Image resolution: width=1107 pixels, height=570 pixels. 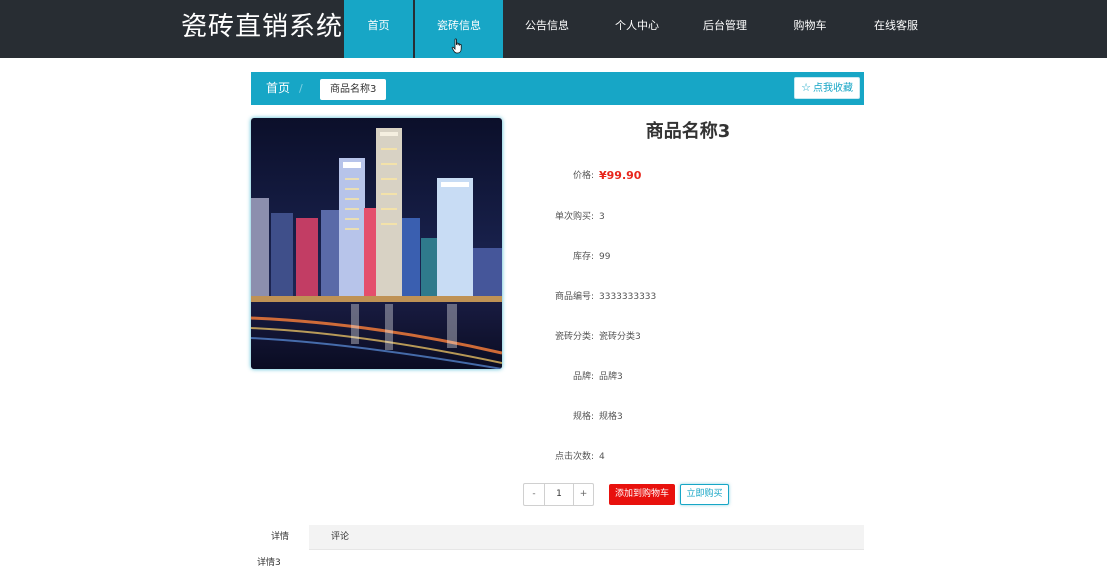 I want to click on product-field-brand: 品牌: 品牌3, so click(x=660, y=377).